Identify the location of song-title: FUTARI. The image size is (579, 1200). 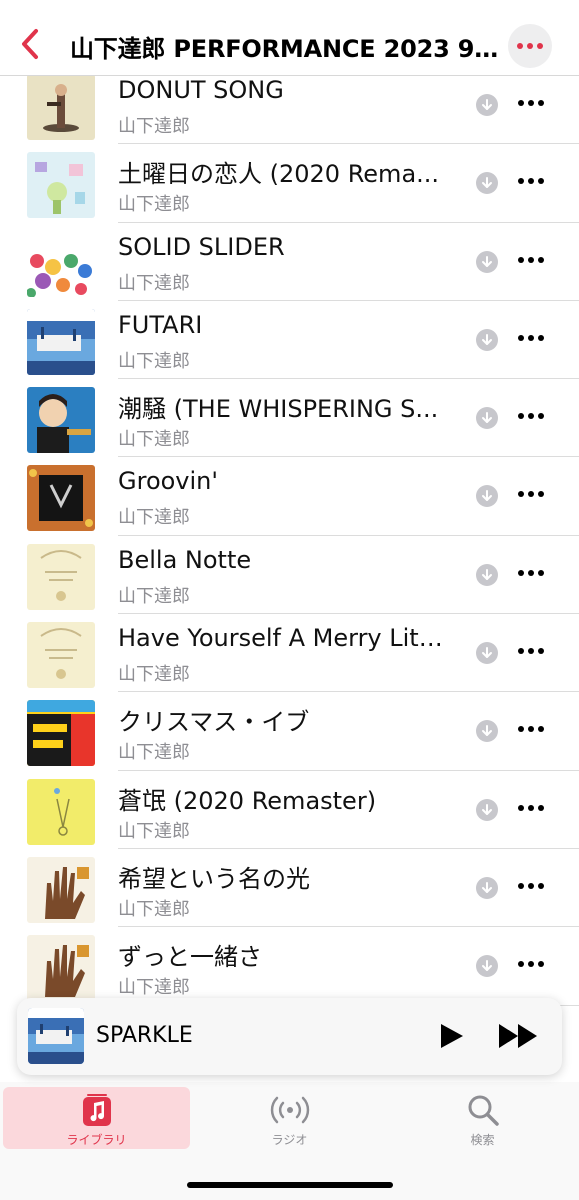
(160, 324).